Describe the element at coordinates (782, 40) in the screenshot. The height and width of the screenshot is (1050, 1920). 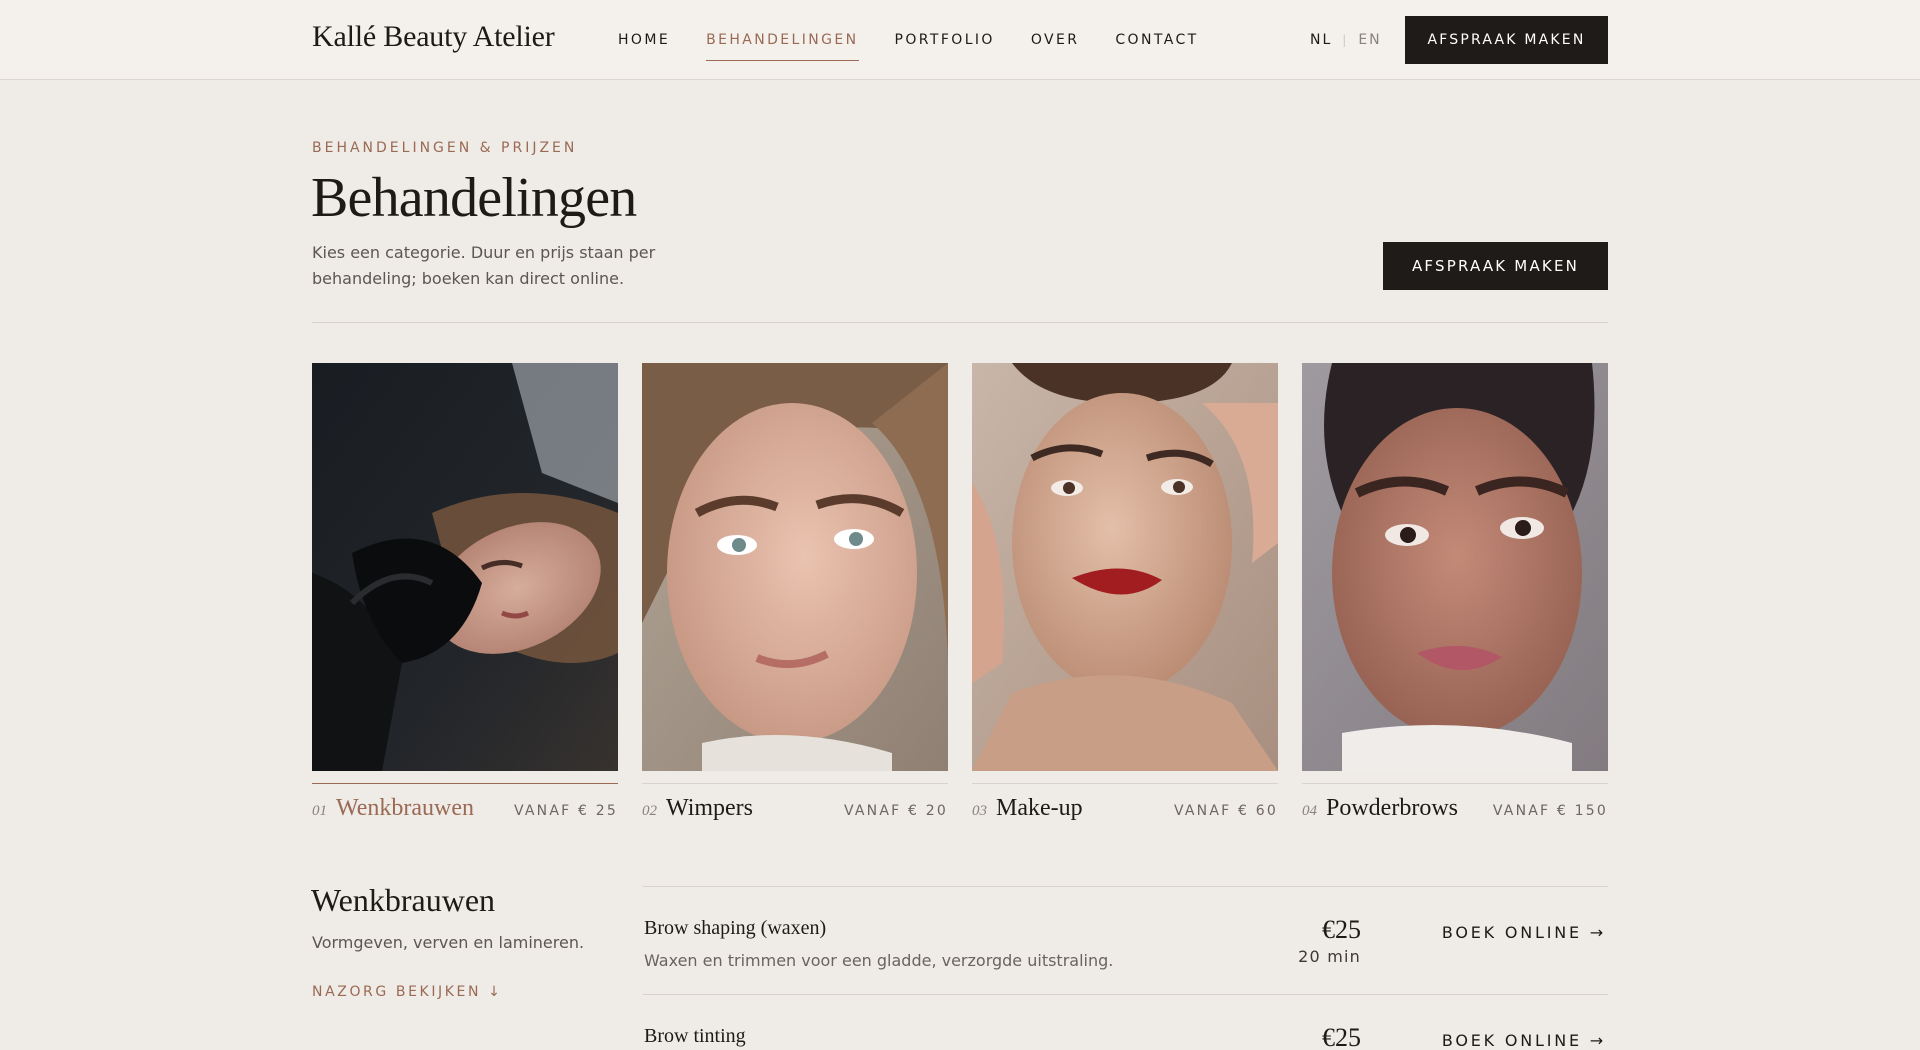
I see `nav-behandelingen: BEHANDELINGEN` at that location.